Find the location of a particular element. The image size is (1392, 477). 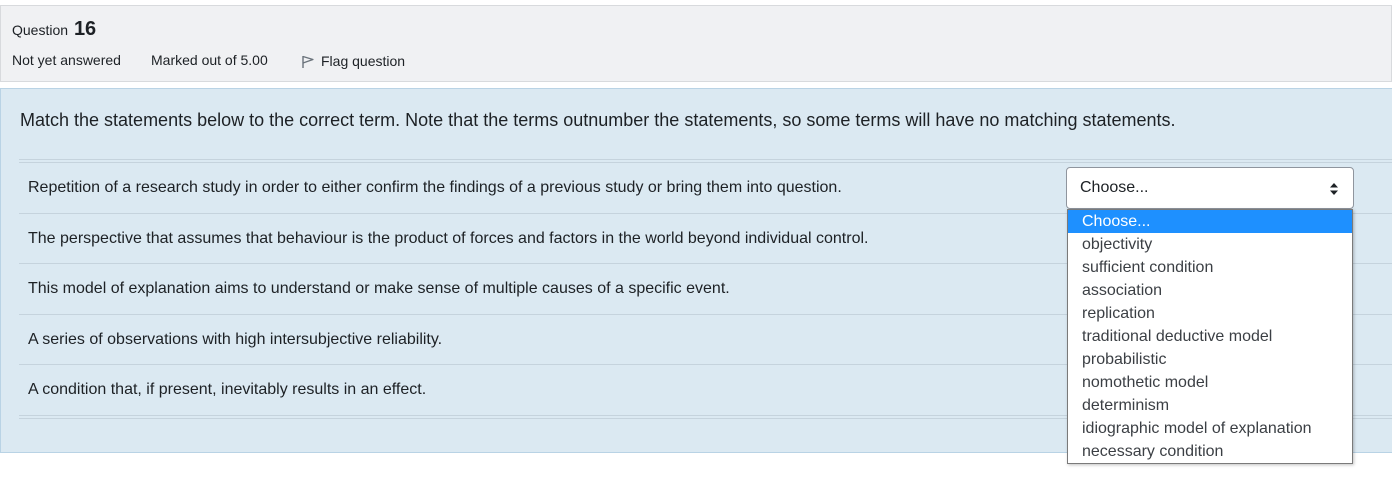

question-grade: Marked out of 5.00 is located at coordinates (209, 60).